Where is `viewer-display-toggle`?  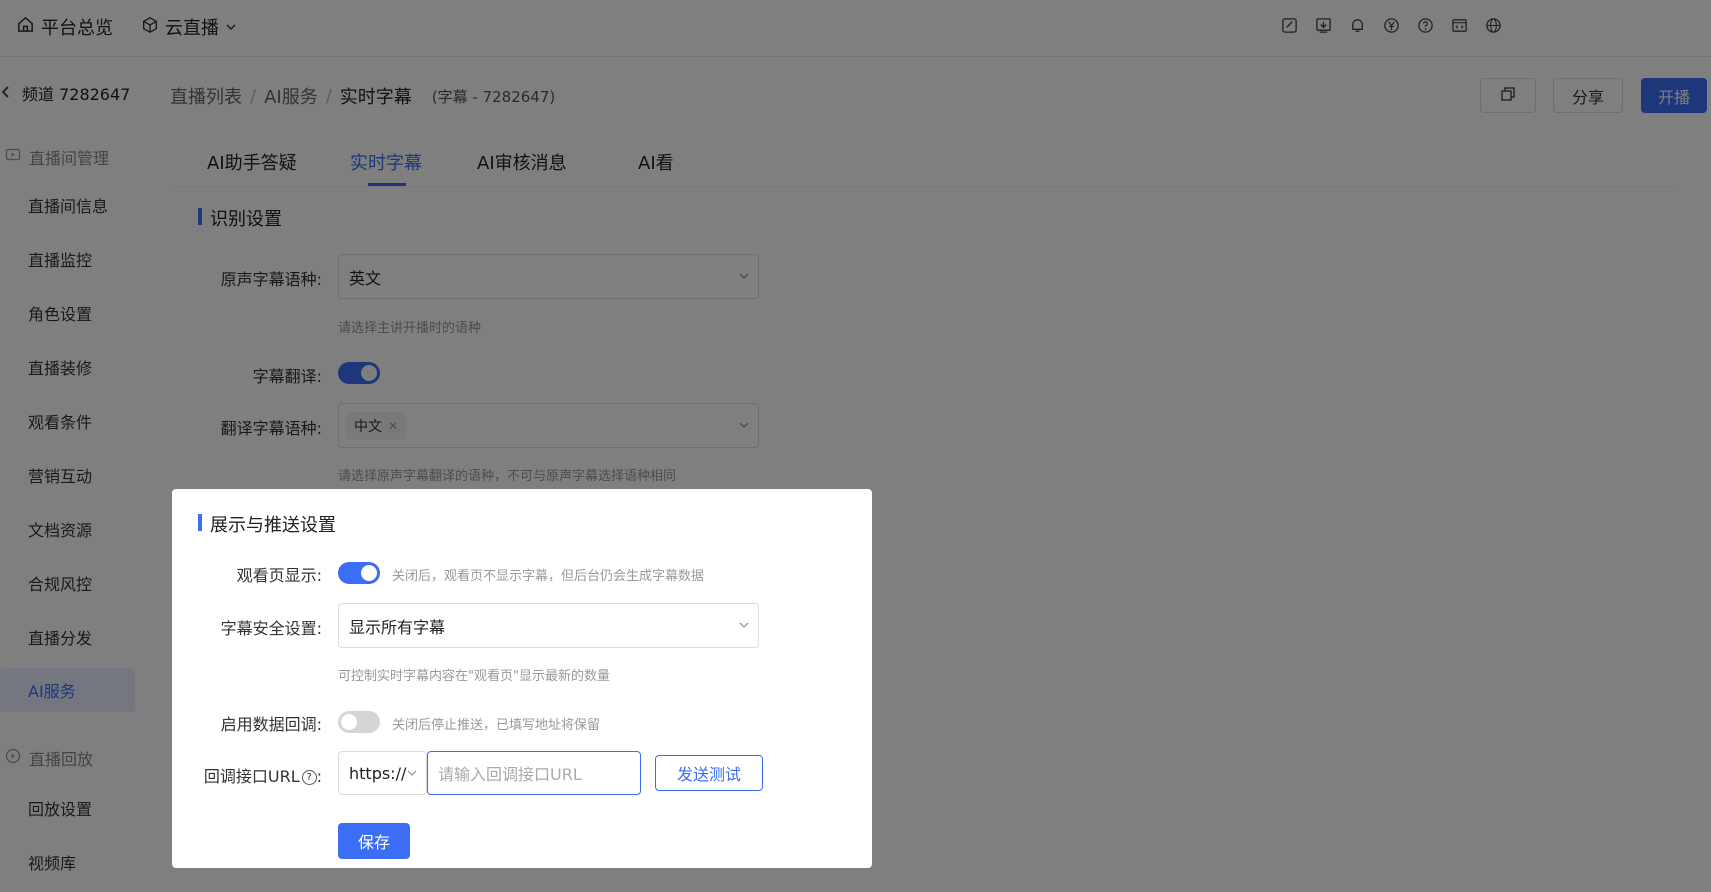
viewer-display-toggle is located at coordinates (359, 573).